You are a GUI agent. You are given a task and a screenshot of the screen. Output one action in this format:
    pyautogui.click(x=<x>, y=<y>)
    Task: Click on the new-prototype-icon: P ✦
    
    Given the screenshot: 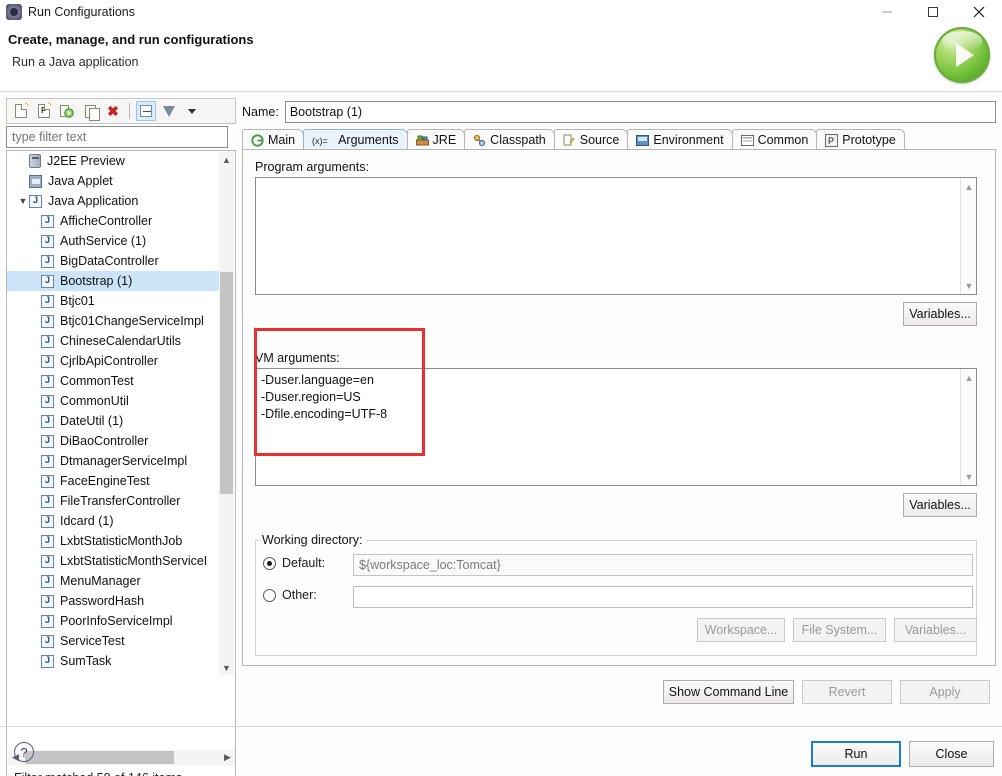 What is the action you would take?
    pyautogui.click(x=44, y=111)
    